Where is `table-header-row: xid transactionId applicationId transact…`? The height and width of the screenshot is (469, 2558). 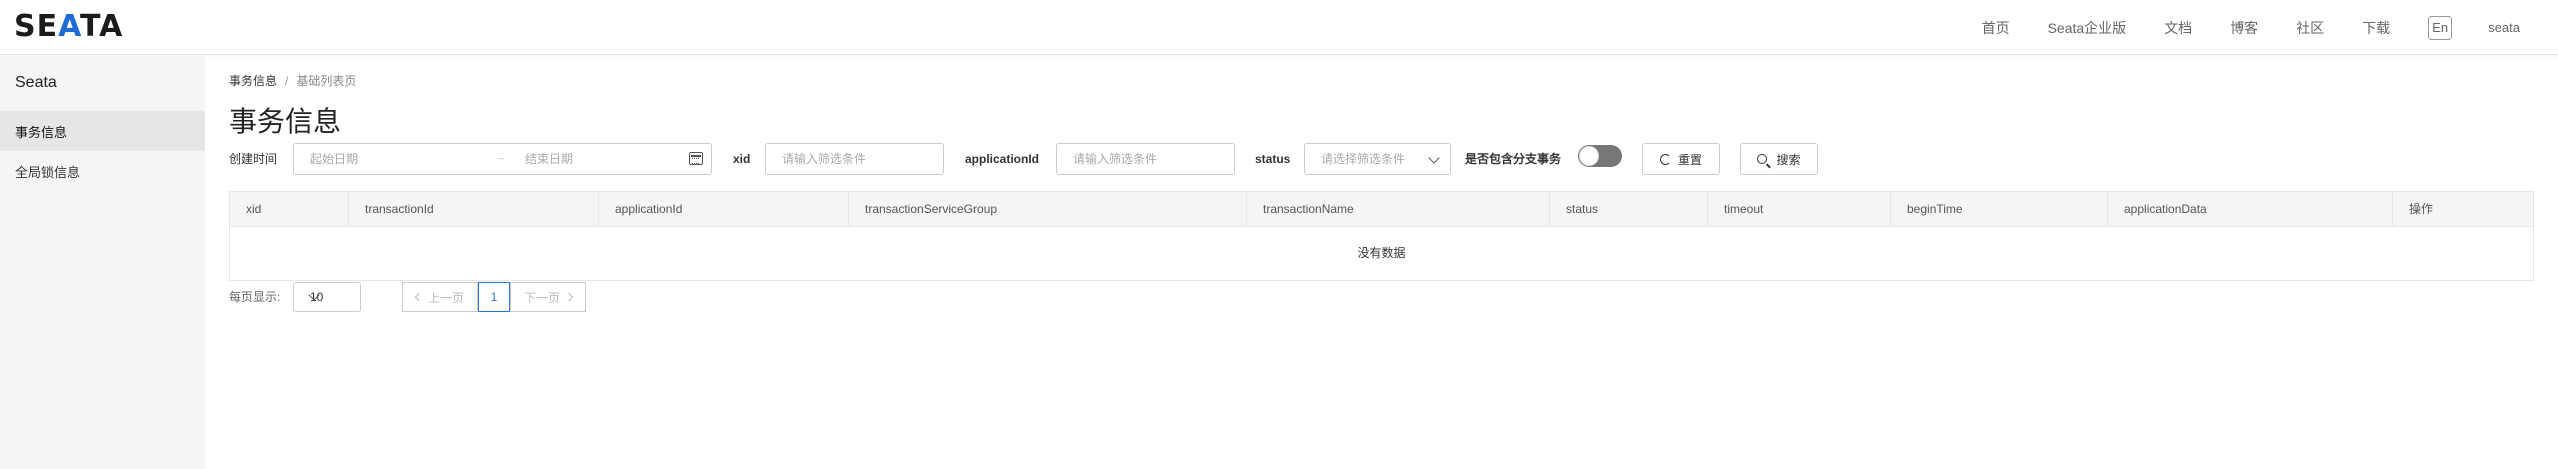
table-header-row: xid transactionId applicationId transact… is located at coordinates (1381, 209).